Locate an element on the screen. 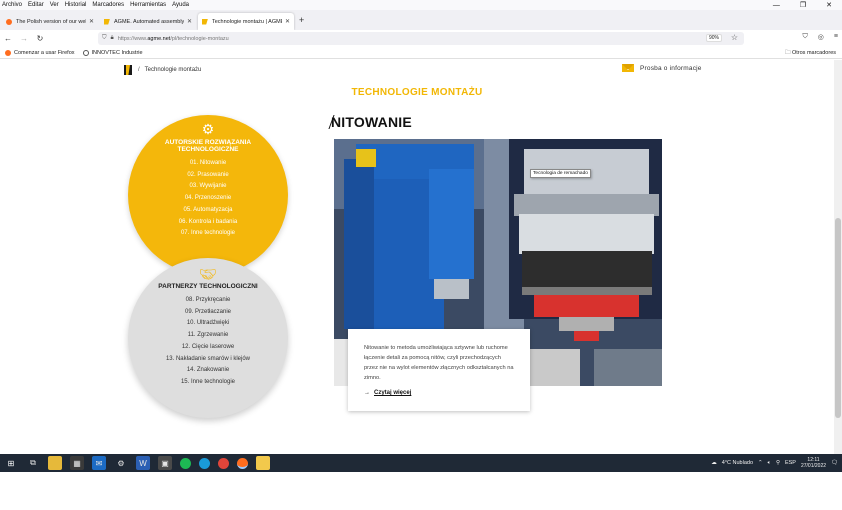  network-icon: ⚲ is located at coordinates (778, 463).